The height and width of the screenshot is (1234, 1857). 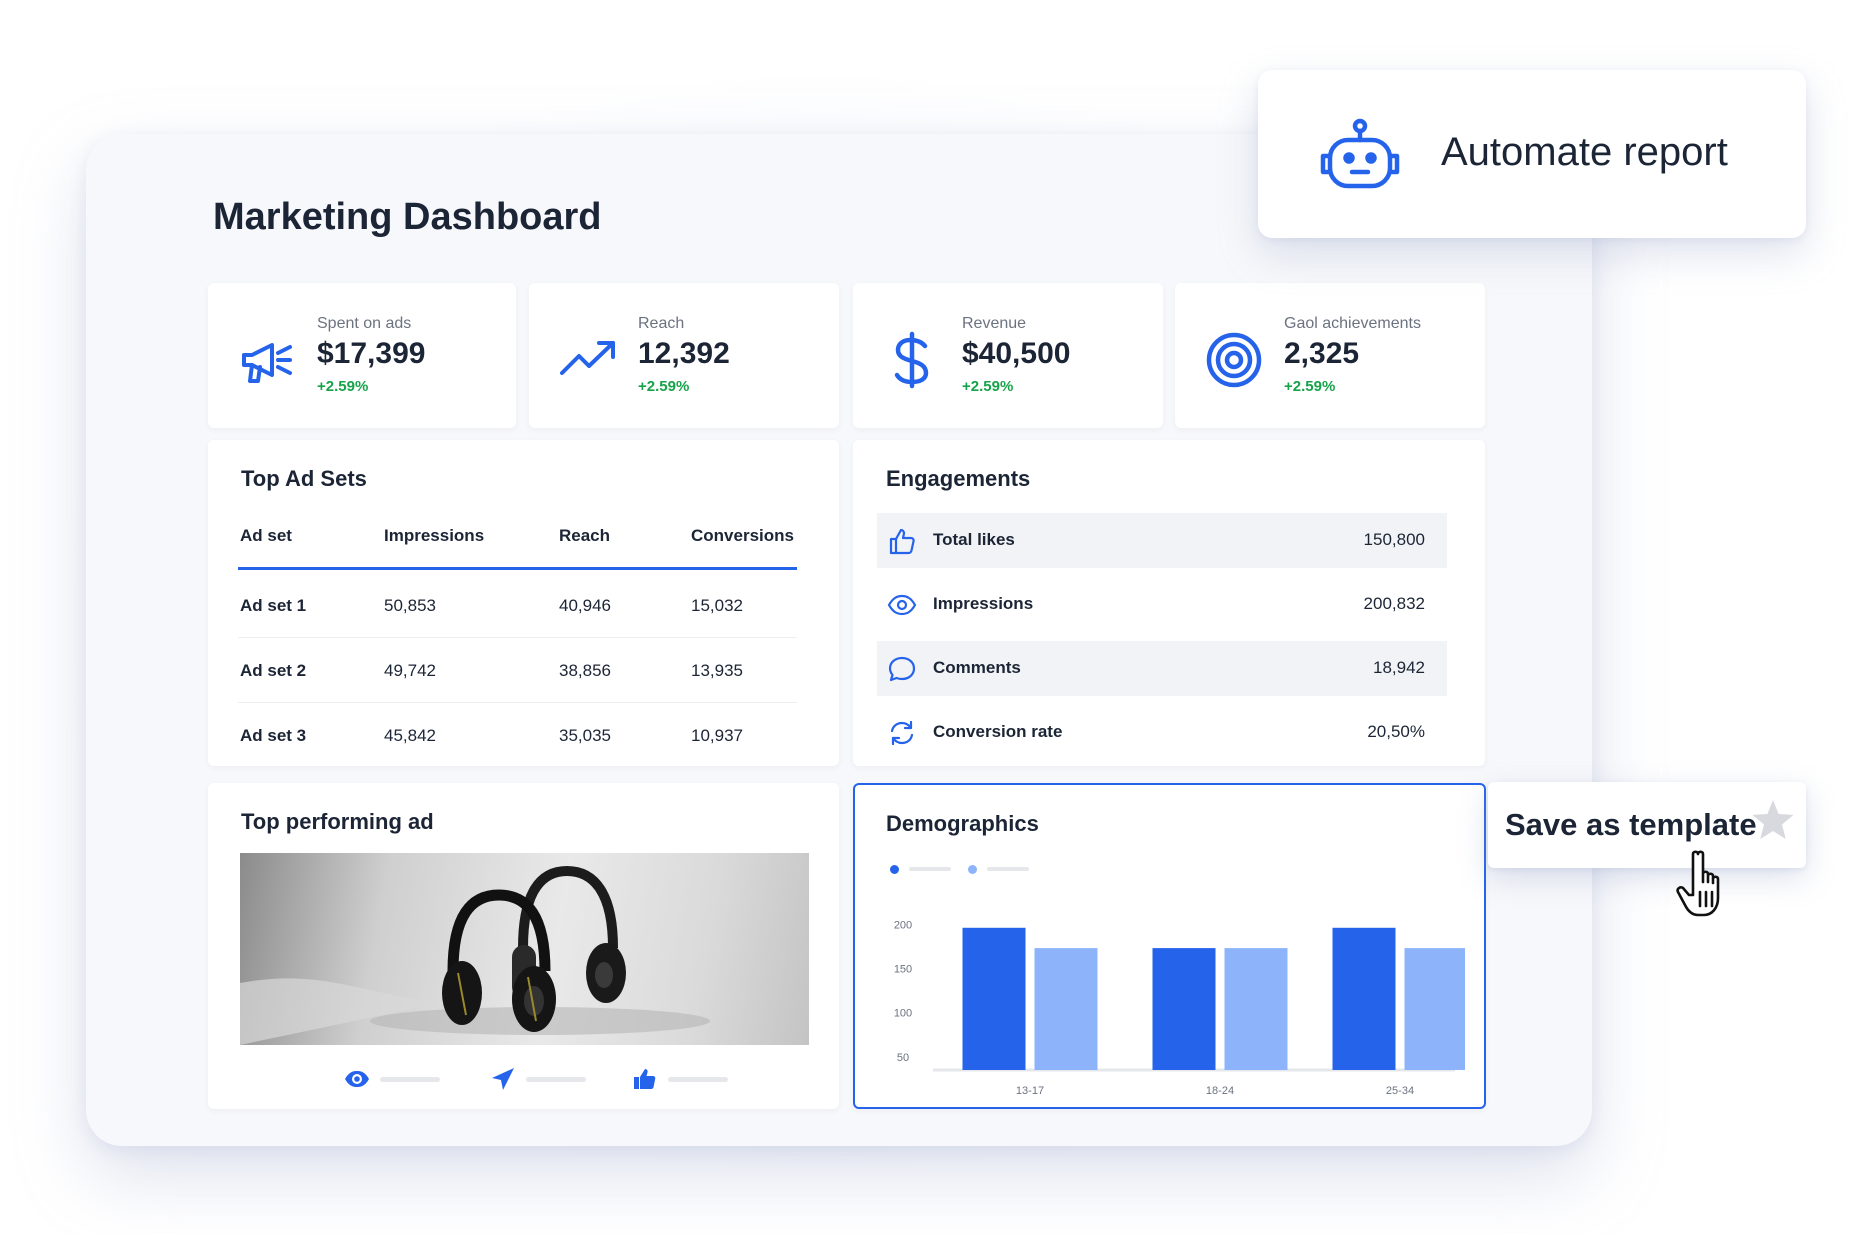 I want to click on kpi-card-reach: Reach 12,392 +2.59%, so click(x=684, y=355).